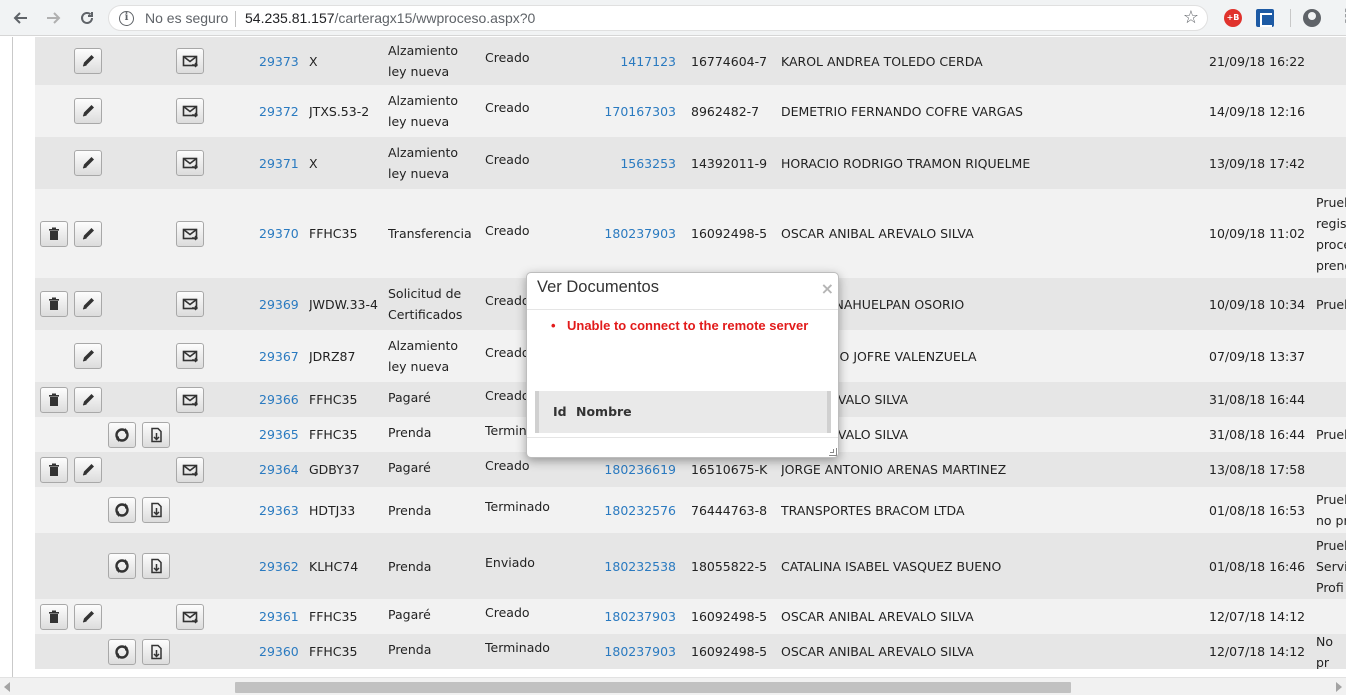 The width and height of the screenshot is (1346, 695). Describe the element at coordinates (1265, 18) in the screenshot. I see `extension-blue-icon` at that location.